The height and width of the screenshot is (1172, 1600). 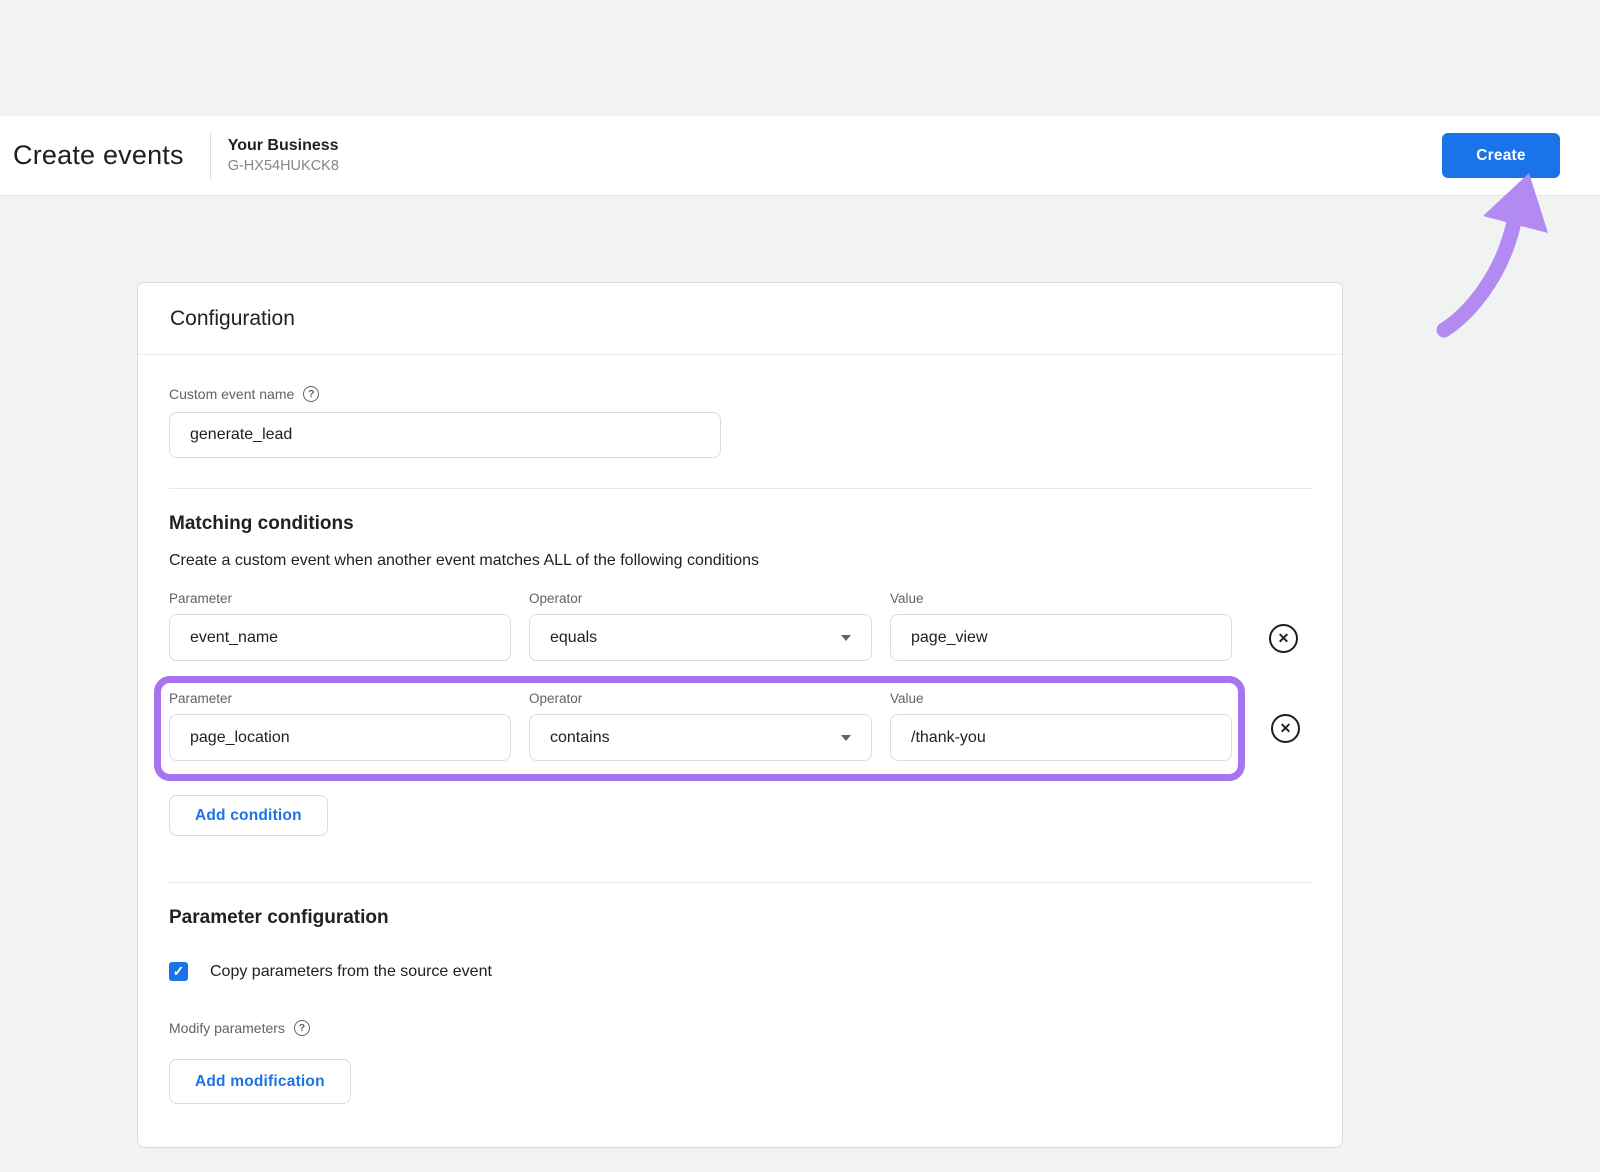 What do you see at coordinates (740, 394) in the screenshot?
I see `custom-event-name-label-row: Custom event name ?` at bounding box center [740, 394].